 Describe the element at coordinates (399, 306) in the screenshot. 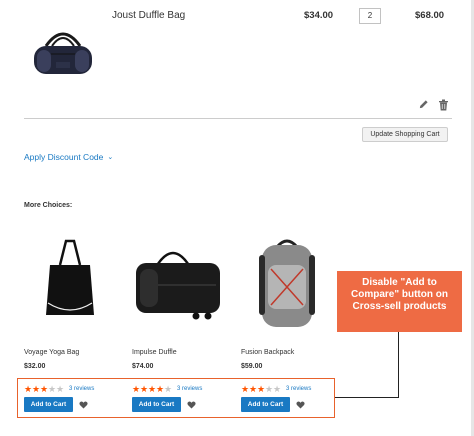

I see `callout-line: Cross-sell products` at that location.